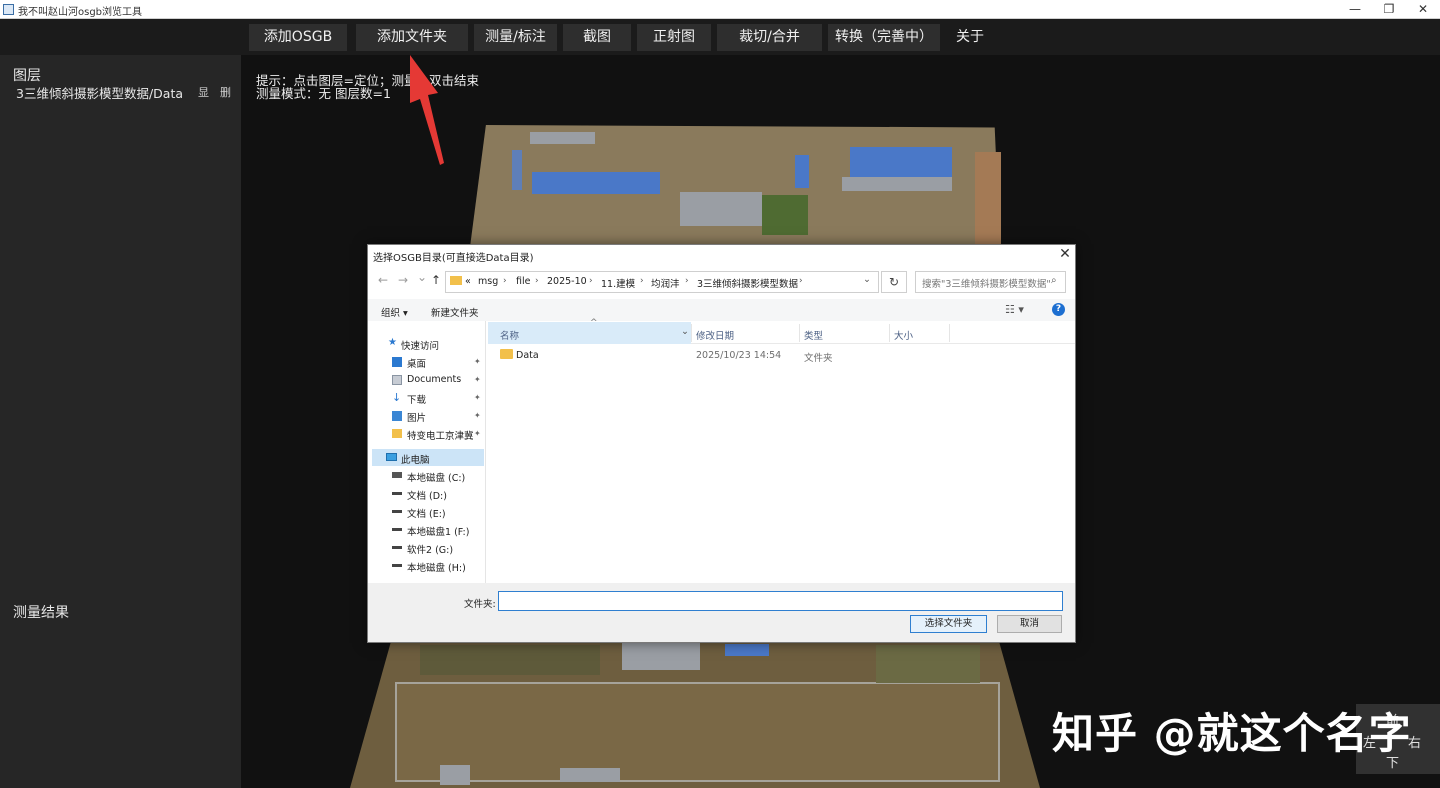 Image resolution: width=1440 pixels, height=788 pixels. Describe the element at coordinates (480, 604) in the screenshot. I see `folder-field-label: 文件夹:` at that location.